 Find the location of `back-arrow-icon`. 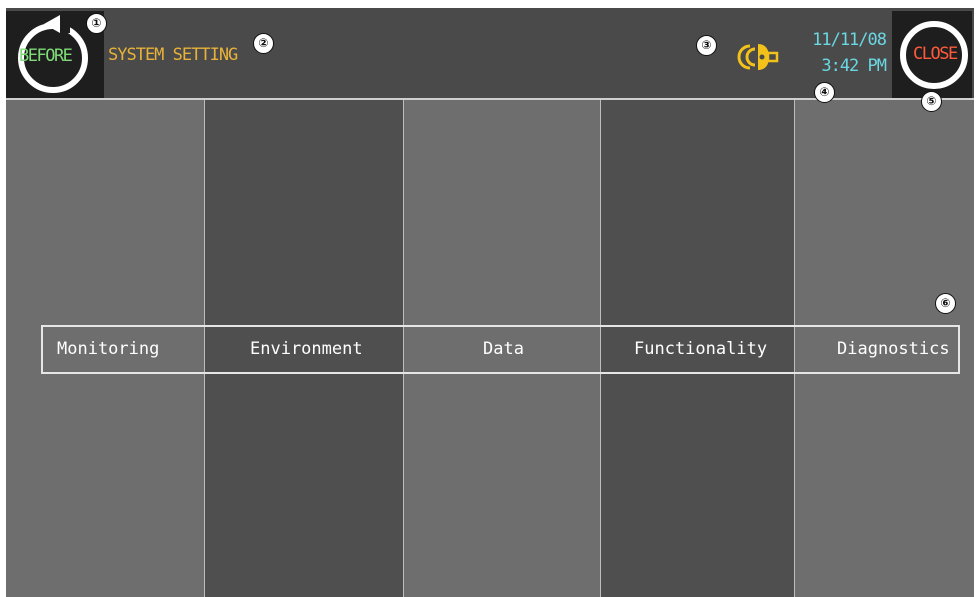

back-arrow-icon is located at coordinates (52, 24).